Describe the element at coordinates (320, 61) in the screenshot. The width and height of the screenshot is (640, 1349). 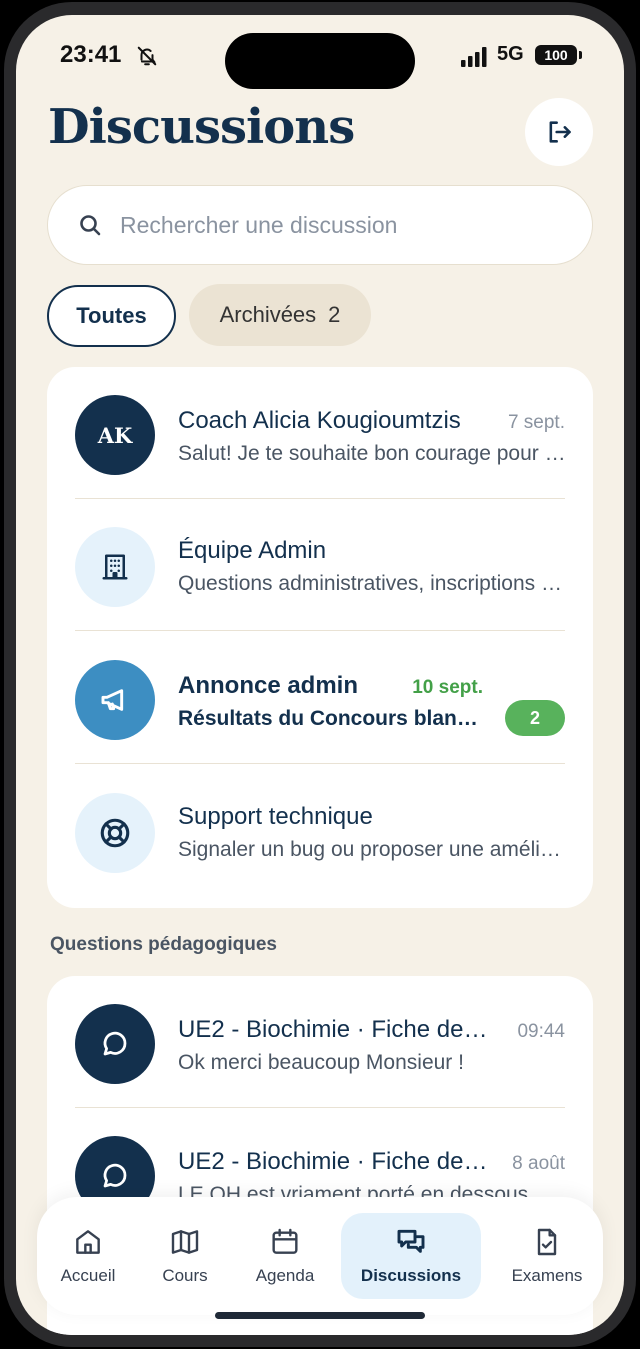
I see `dynamic-island` at that location.